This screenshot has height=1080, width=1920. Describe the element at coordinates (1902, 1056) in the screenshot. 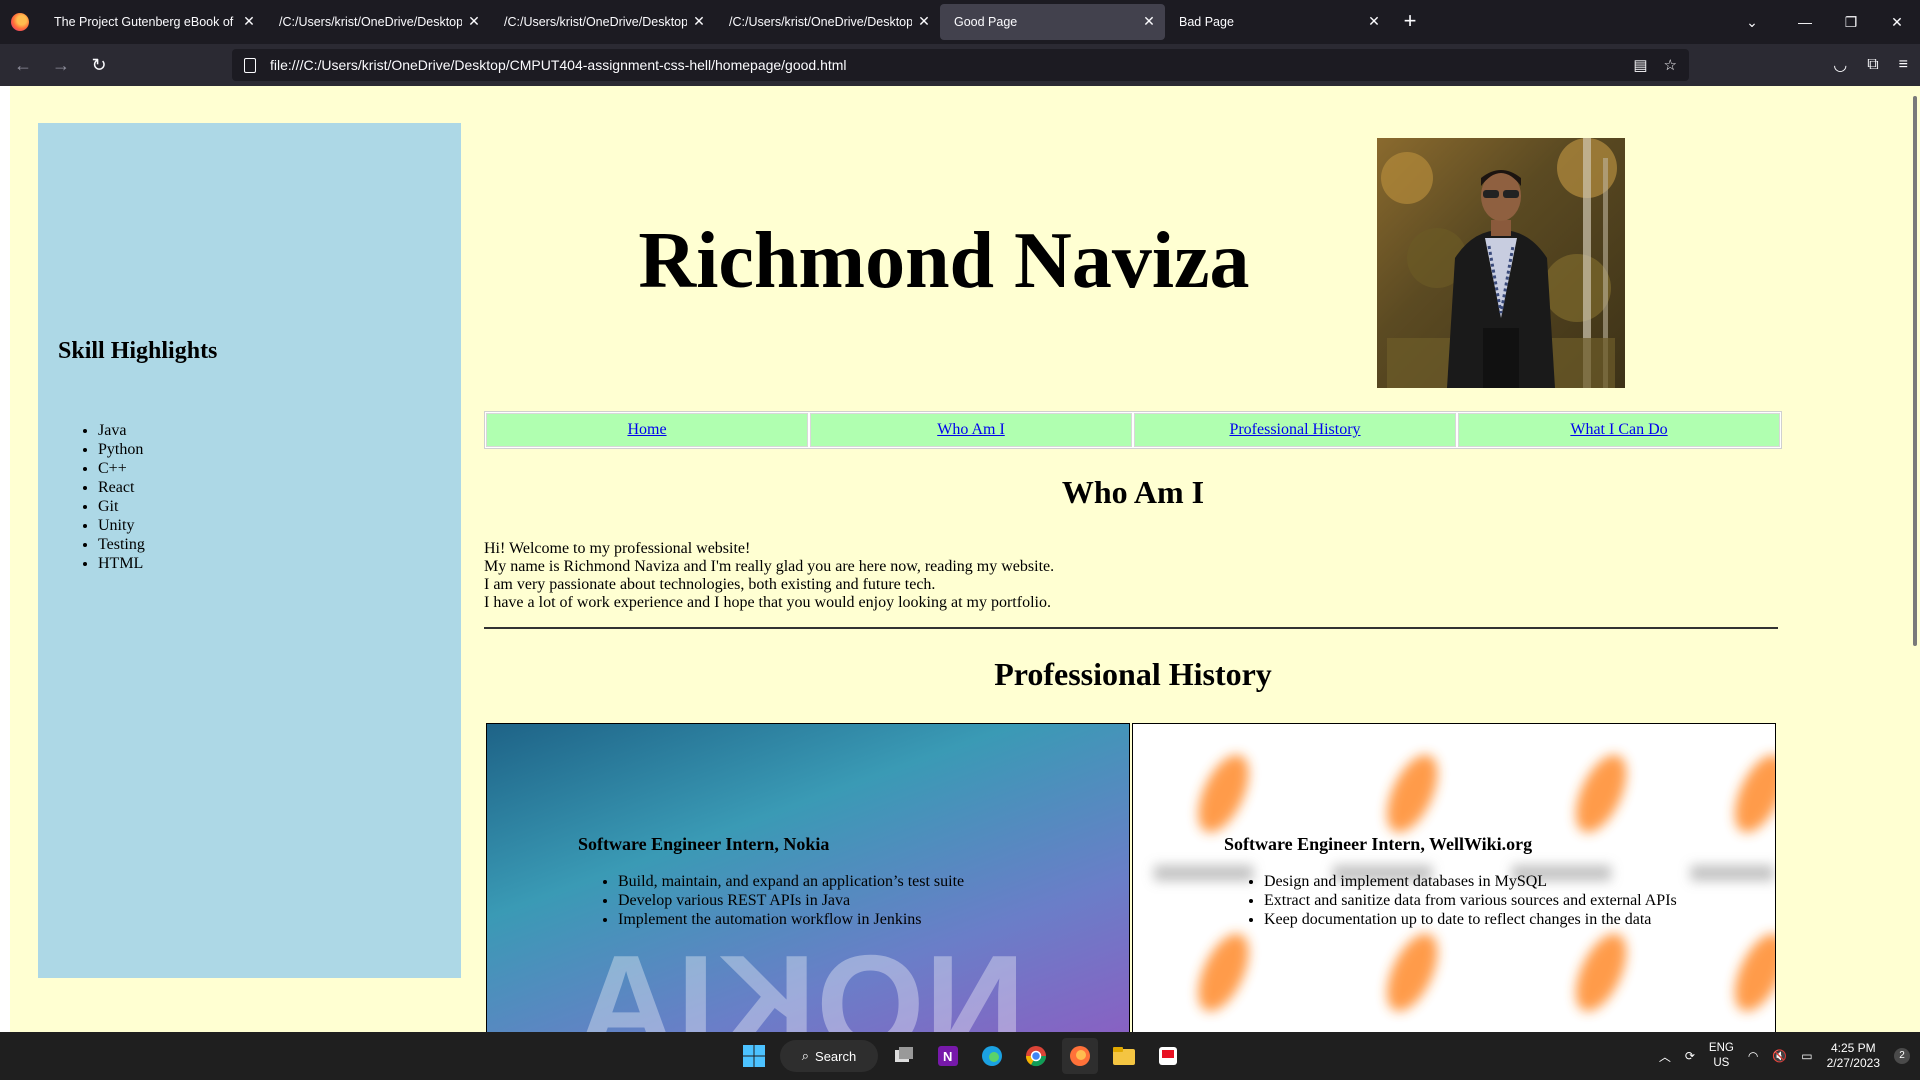

I see `notification-badge: 2` at that location.